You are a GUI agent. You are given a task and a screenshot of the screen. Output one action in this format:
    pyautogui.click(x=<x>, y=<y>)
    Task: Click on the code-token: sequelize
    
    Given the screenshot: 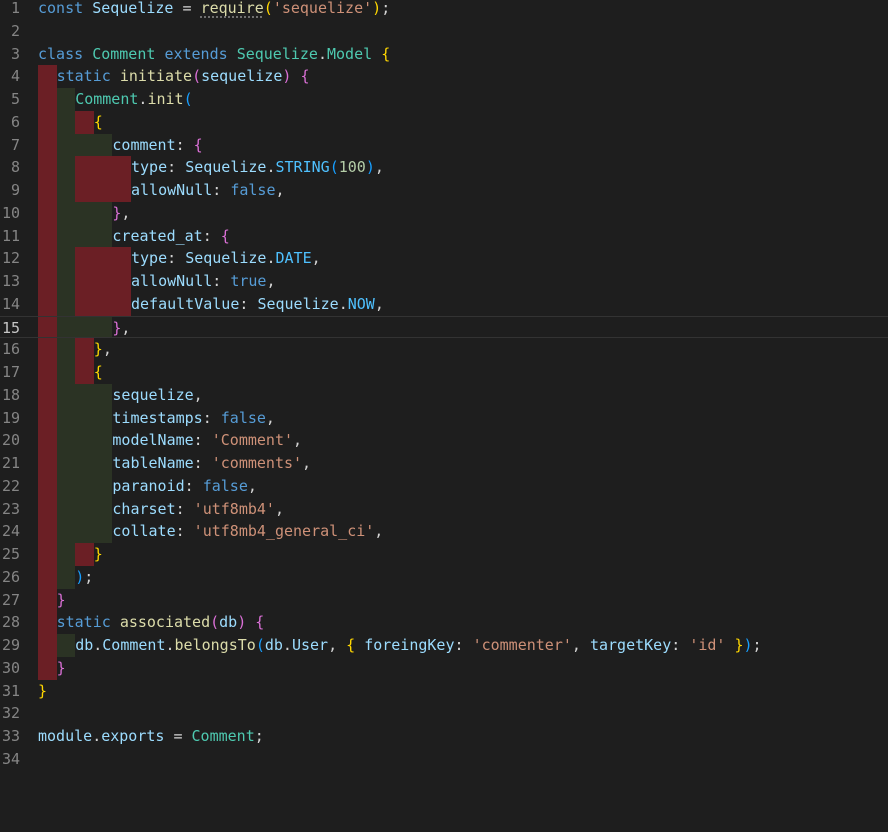 What is the action you would take?
    pyautogui.click(x=242, y=76)
    